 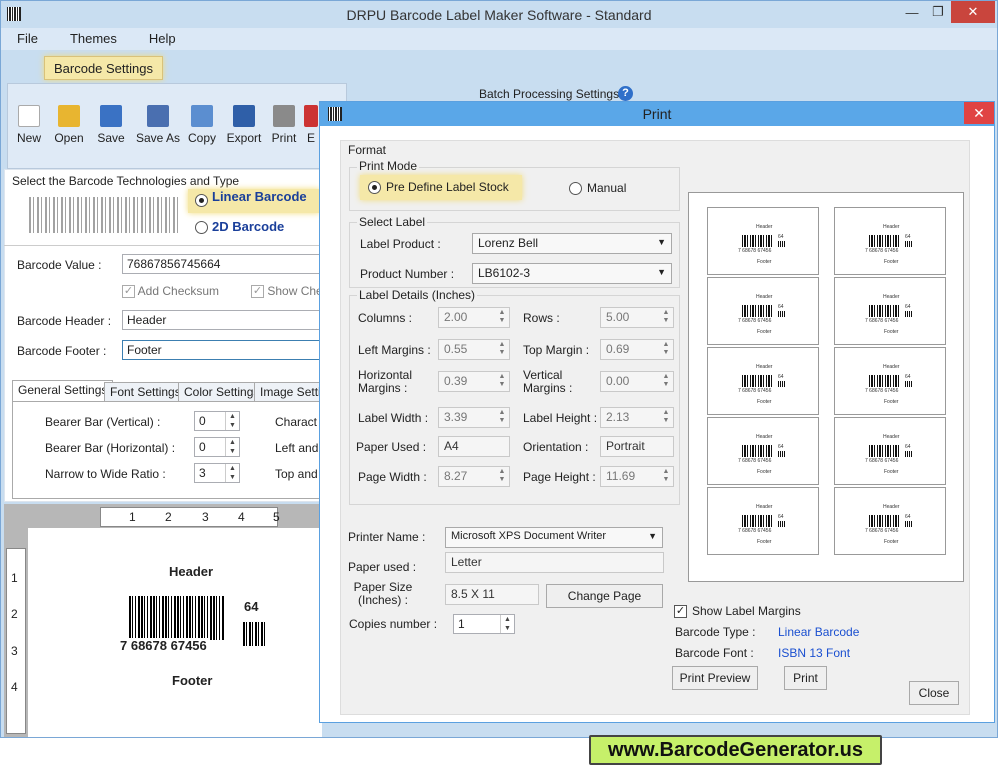 What do you see at coordinates (217, 473) in the screenshot?
I see `narrow-wide-spinner: 3 ▲ ▼` at bounding box center [217, 473].